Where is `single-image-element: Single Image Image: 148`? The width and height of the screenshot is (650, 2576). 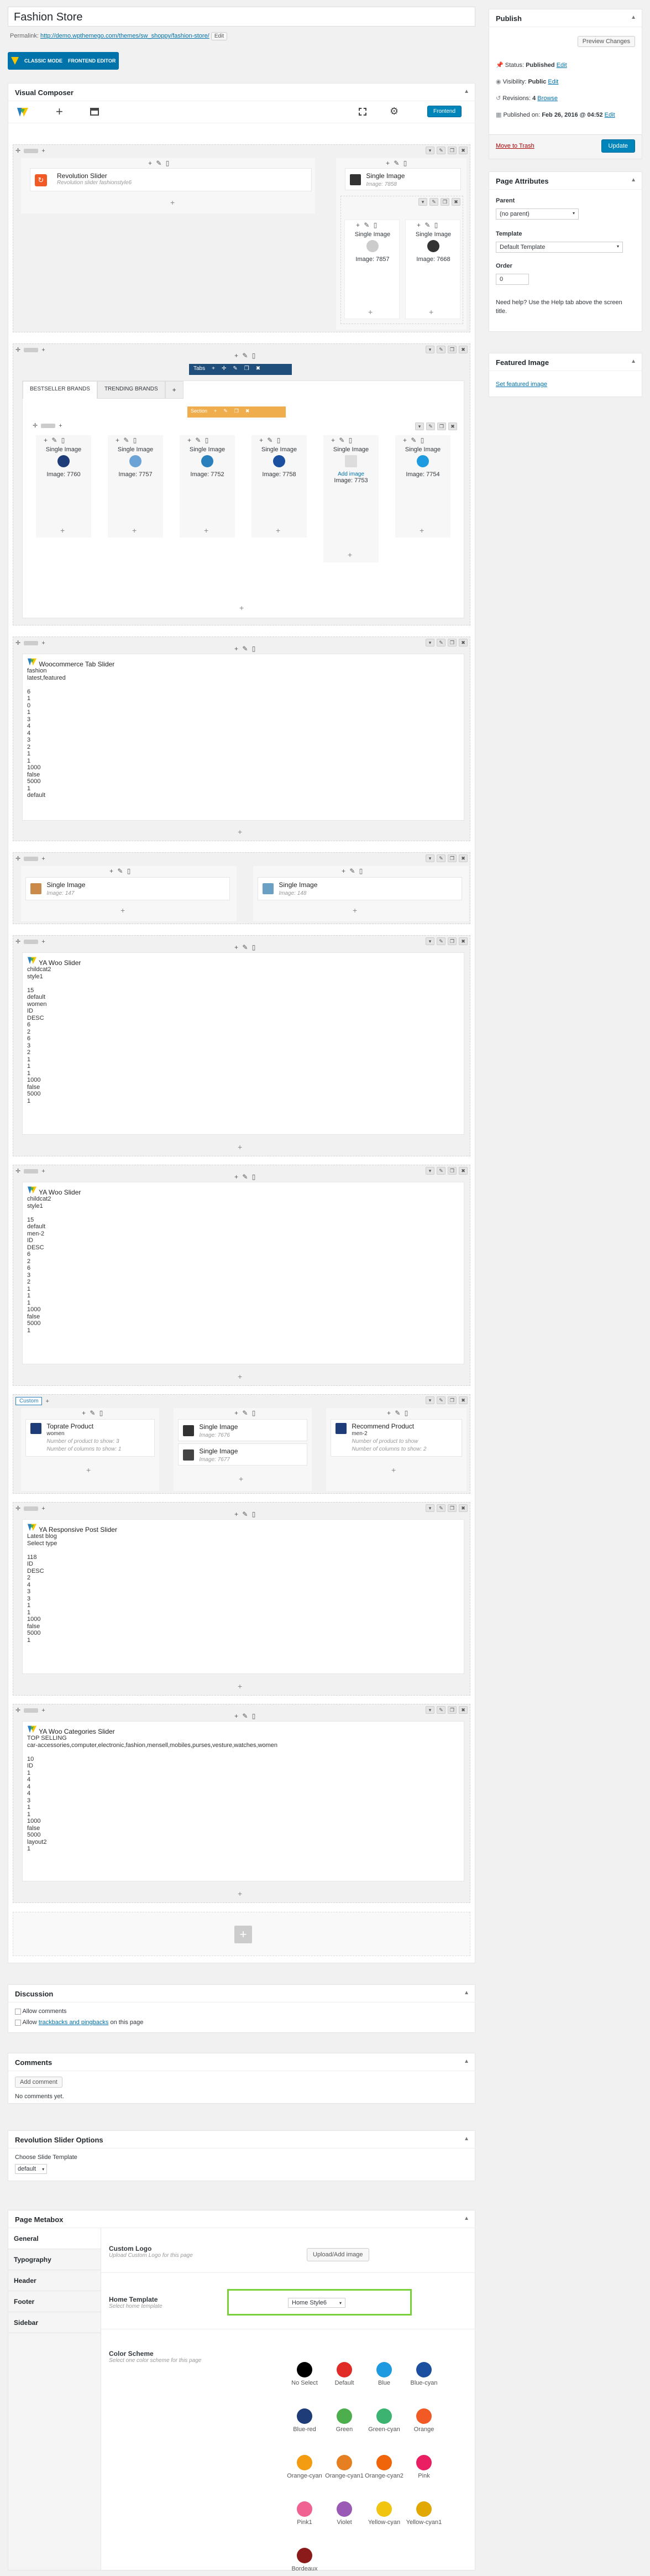 single-image-element: Single Image Image: 148 is located at coordinates (360, 888).